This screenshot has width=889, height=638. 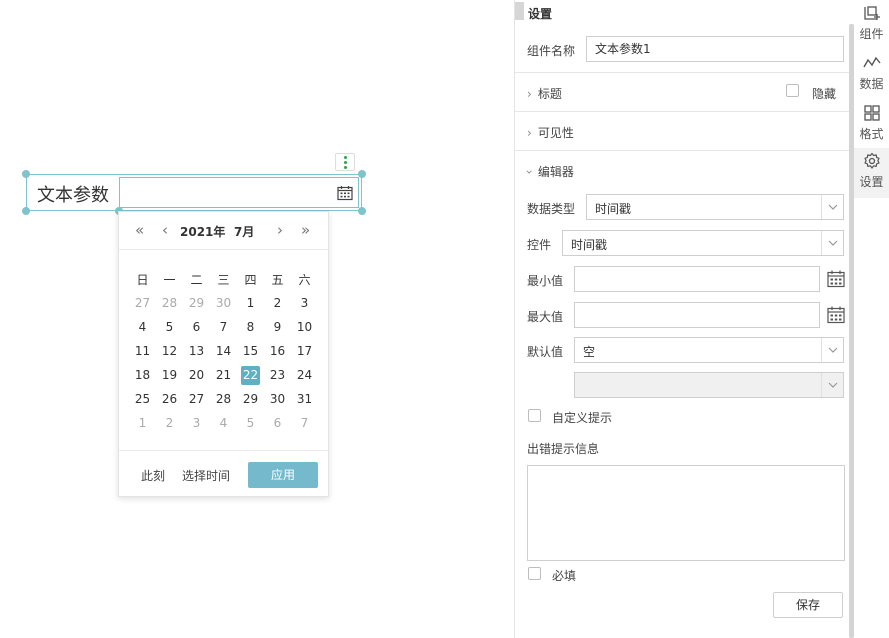 I want to click on calendar-day: 20, so click(x=196, y=378).